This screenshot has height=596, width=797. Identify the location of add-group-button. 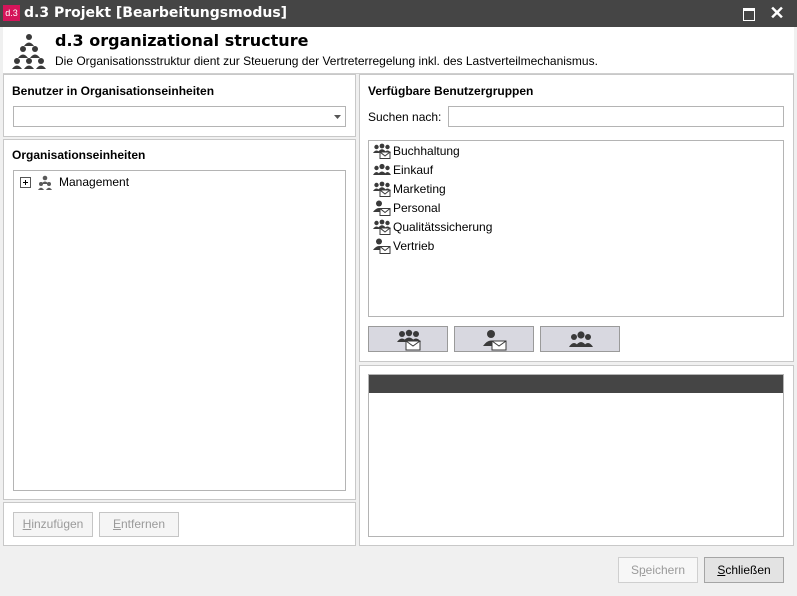
(580, 339).